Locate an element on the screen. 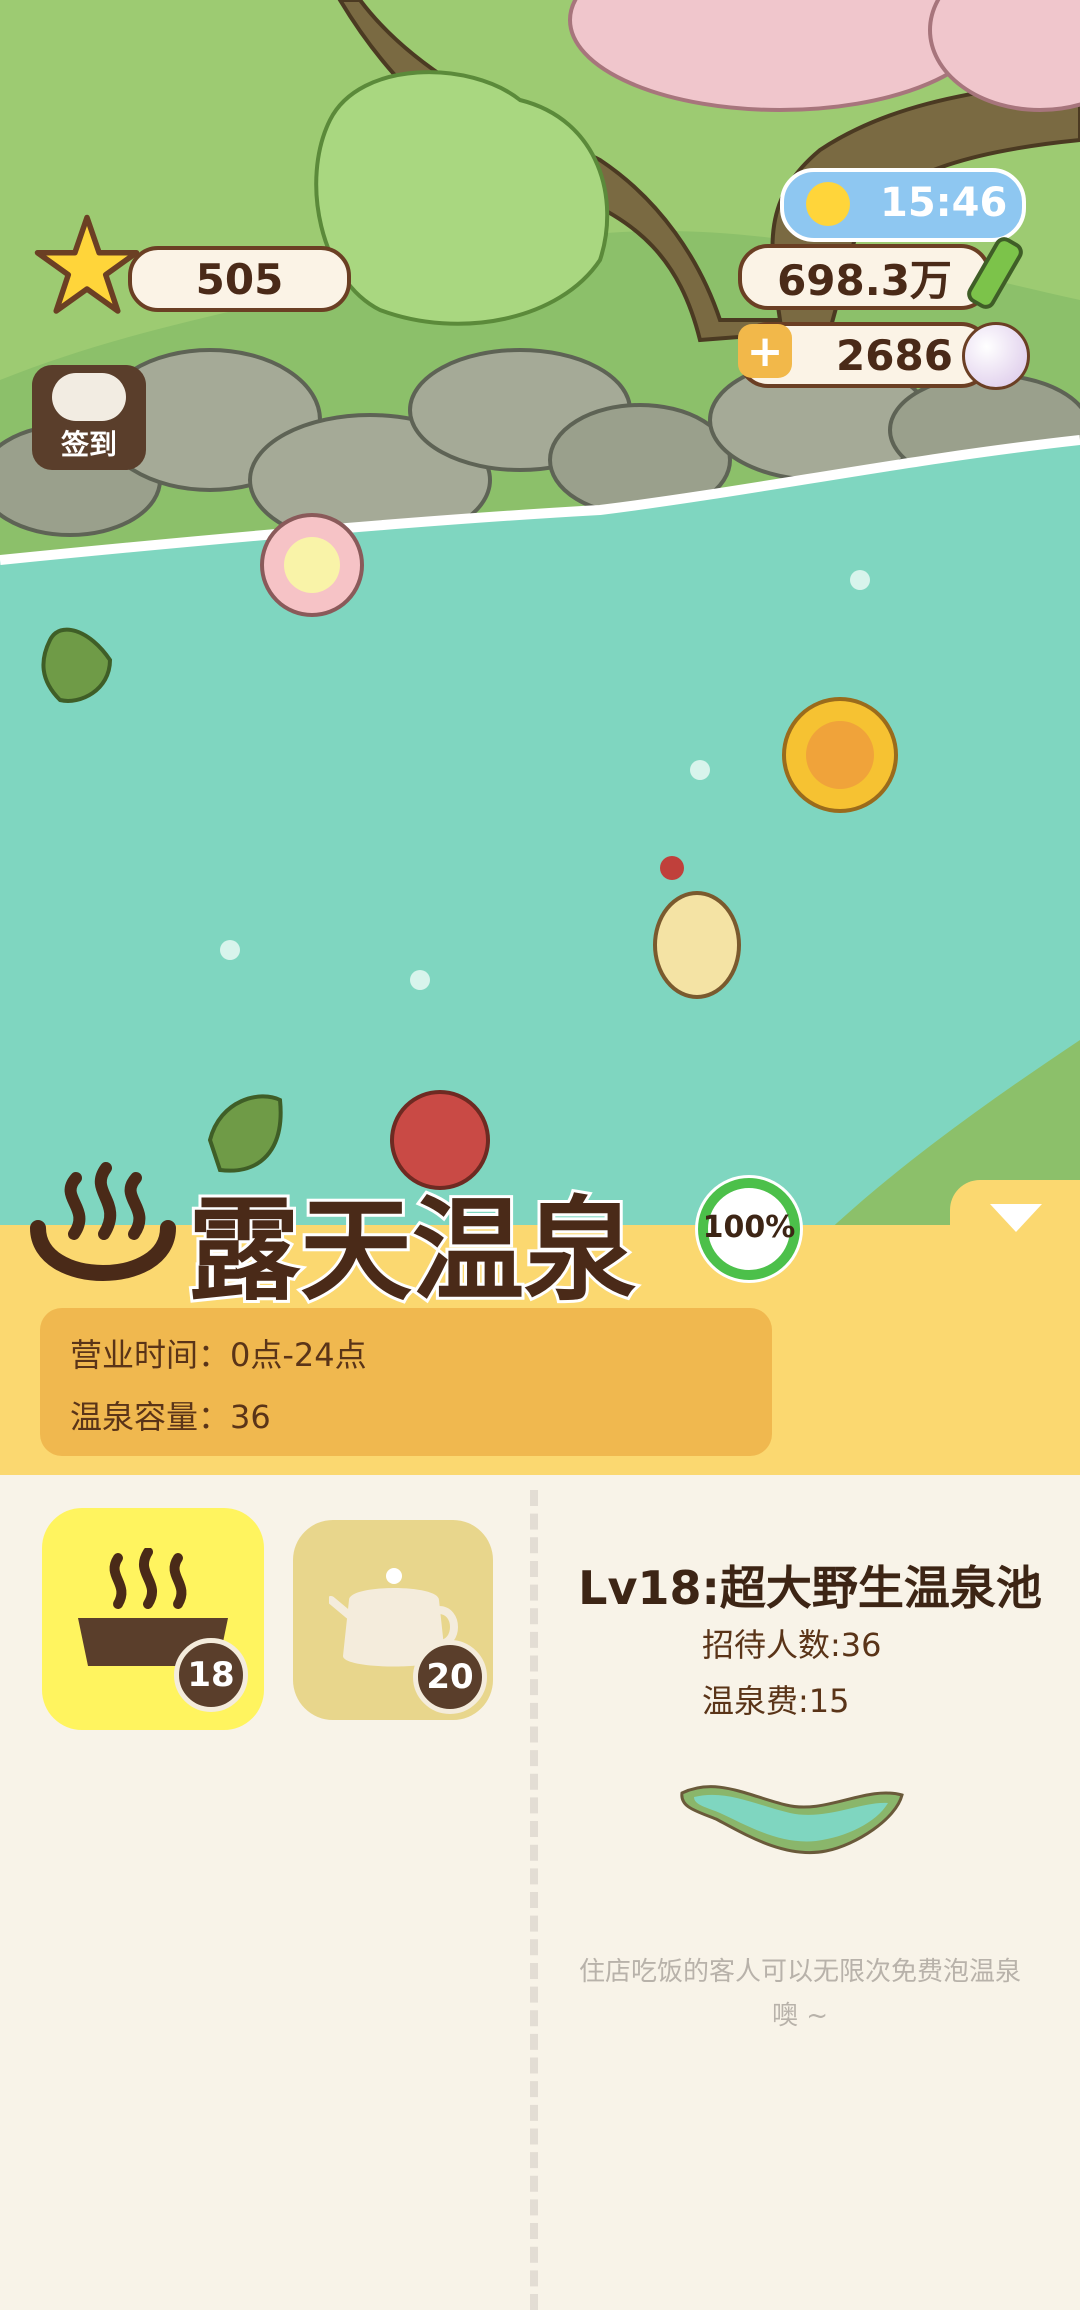 The width and height of the screenshot is (1080, 2310). star-counter: 505 is located at coordinates (239, 279).